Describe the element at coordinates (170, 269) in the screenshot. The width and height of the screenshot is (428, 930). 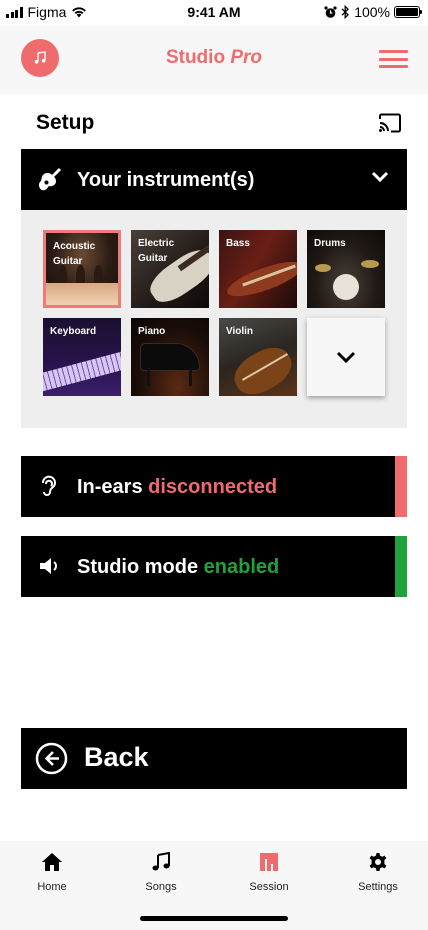
I see `instrument-tile-electric-guitar: Electric Guitar` at that location.